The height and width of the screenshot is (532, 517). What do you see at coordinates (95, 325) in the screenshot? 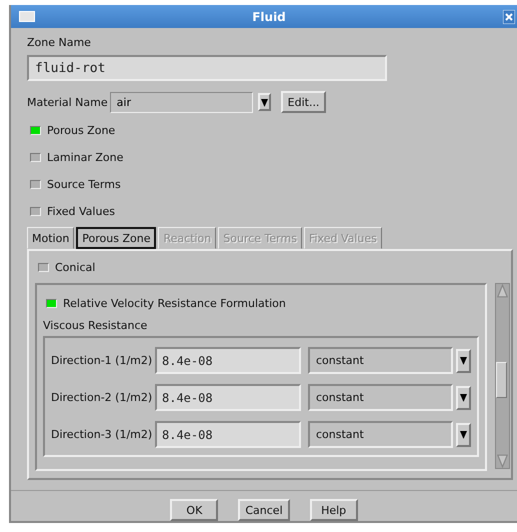
I see `group-label: Viscous Resistance` at bounding box center [95, 325].